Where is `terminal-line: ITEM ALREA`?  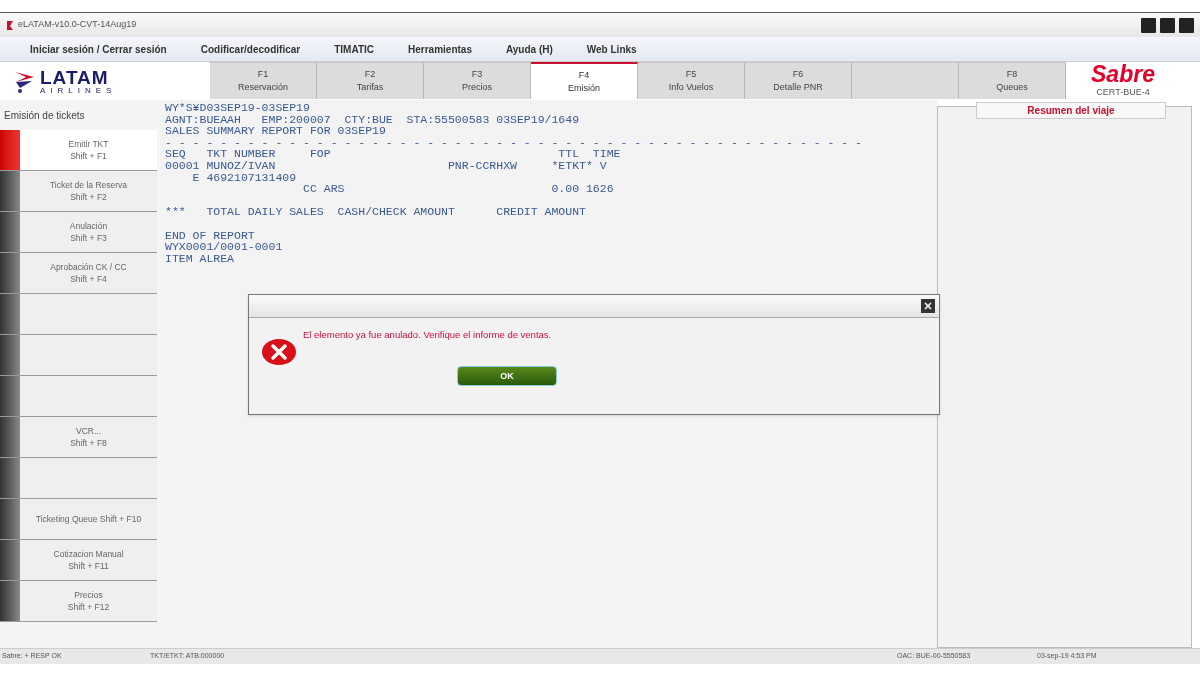 terminal-line: ITEM ALREA is located at coordinates (200, 258).